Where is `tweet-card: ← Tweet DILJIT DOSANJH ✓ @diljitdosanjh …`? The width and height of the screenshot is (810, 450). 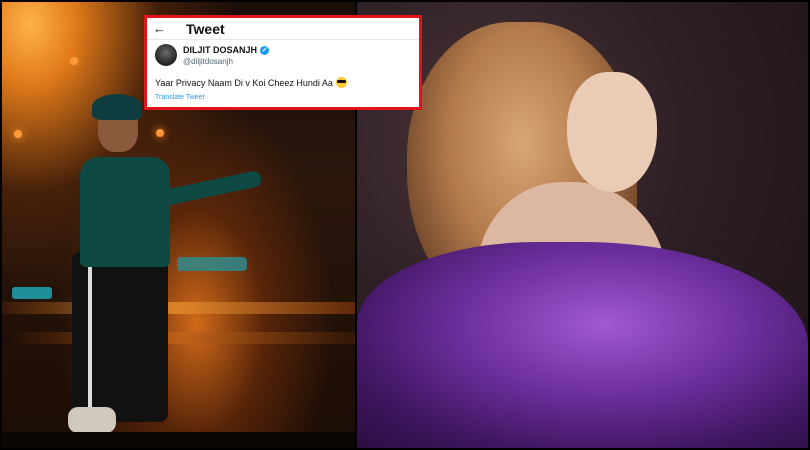 tweet-card: ← Tweet DILJIT DOSANJH ✓ @diljitdosanjh … is located at coordinates (283, 62).